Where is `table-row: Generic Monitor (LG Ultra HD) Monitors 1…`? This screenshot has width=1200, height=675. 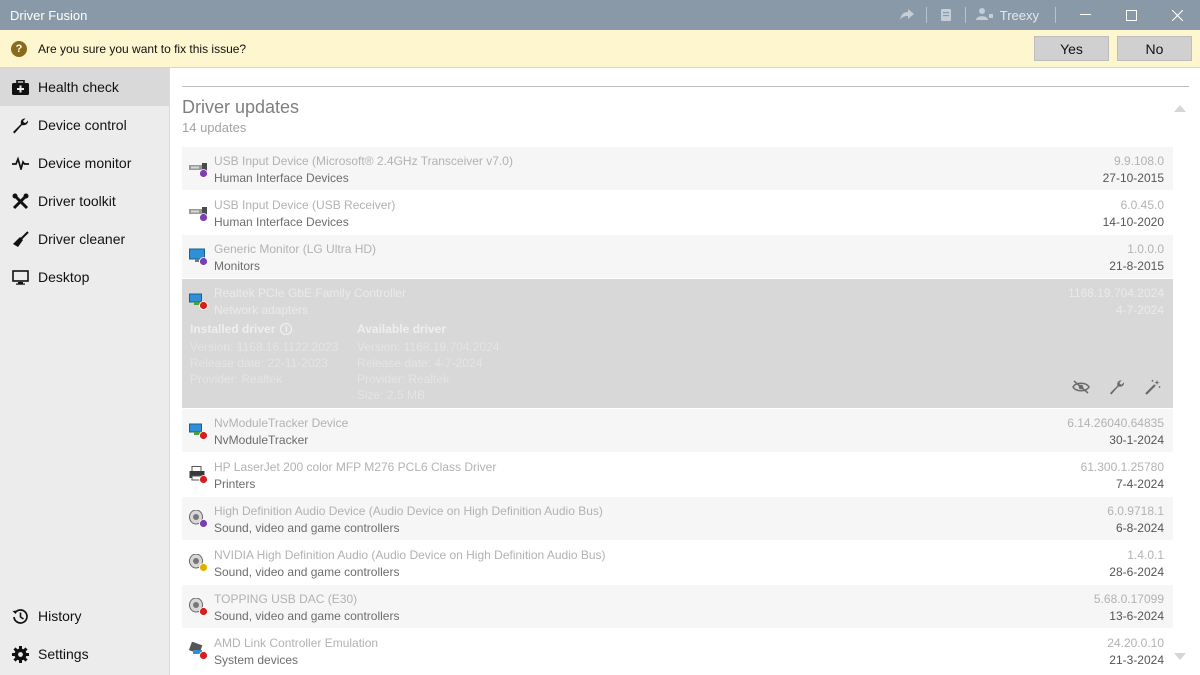 table-row: Generic Monitor (LG Ultra HD) Monitors 1… is located at coordinates (677, 257).